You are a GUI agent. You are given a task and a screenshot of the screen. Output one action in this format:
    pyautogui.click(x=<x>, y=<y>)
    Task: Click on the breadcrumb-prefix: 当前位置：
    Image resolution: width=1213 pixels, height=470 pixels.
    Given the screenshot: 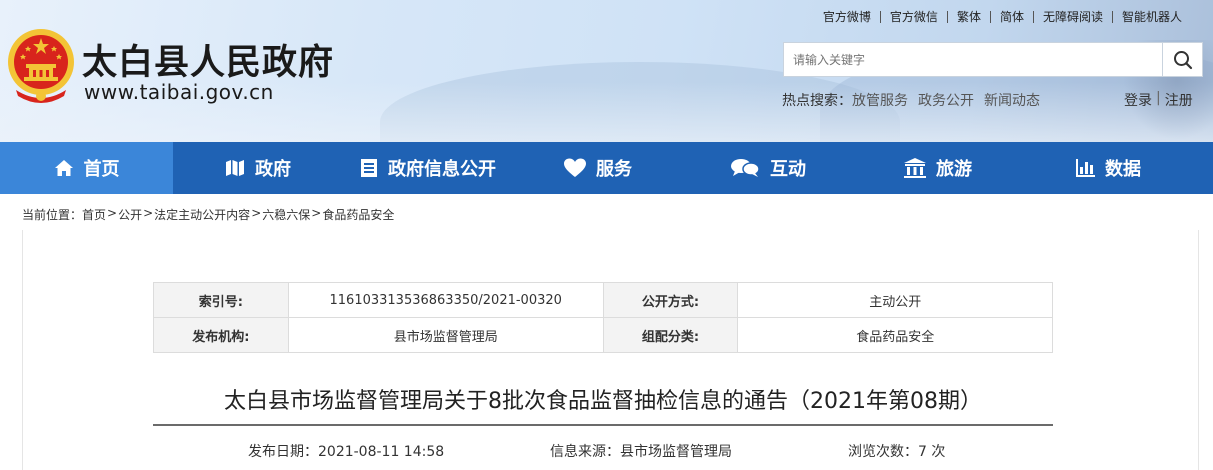 What is the action you would take?
    pyautogui.click(x=52, y=215)
    